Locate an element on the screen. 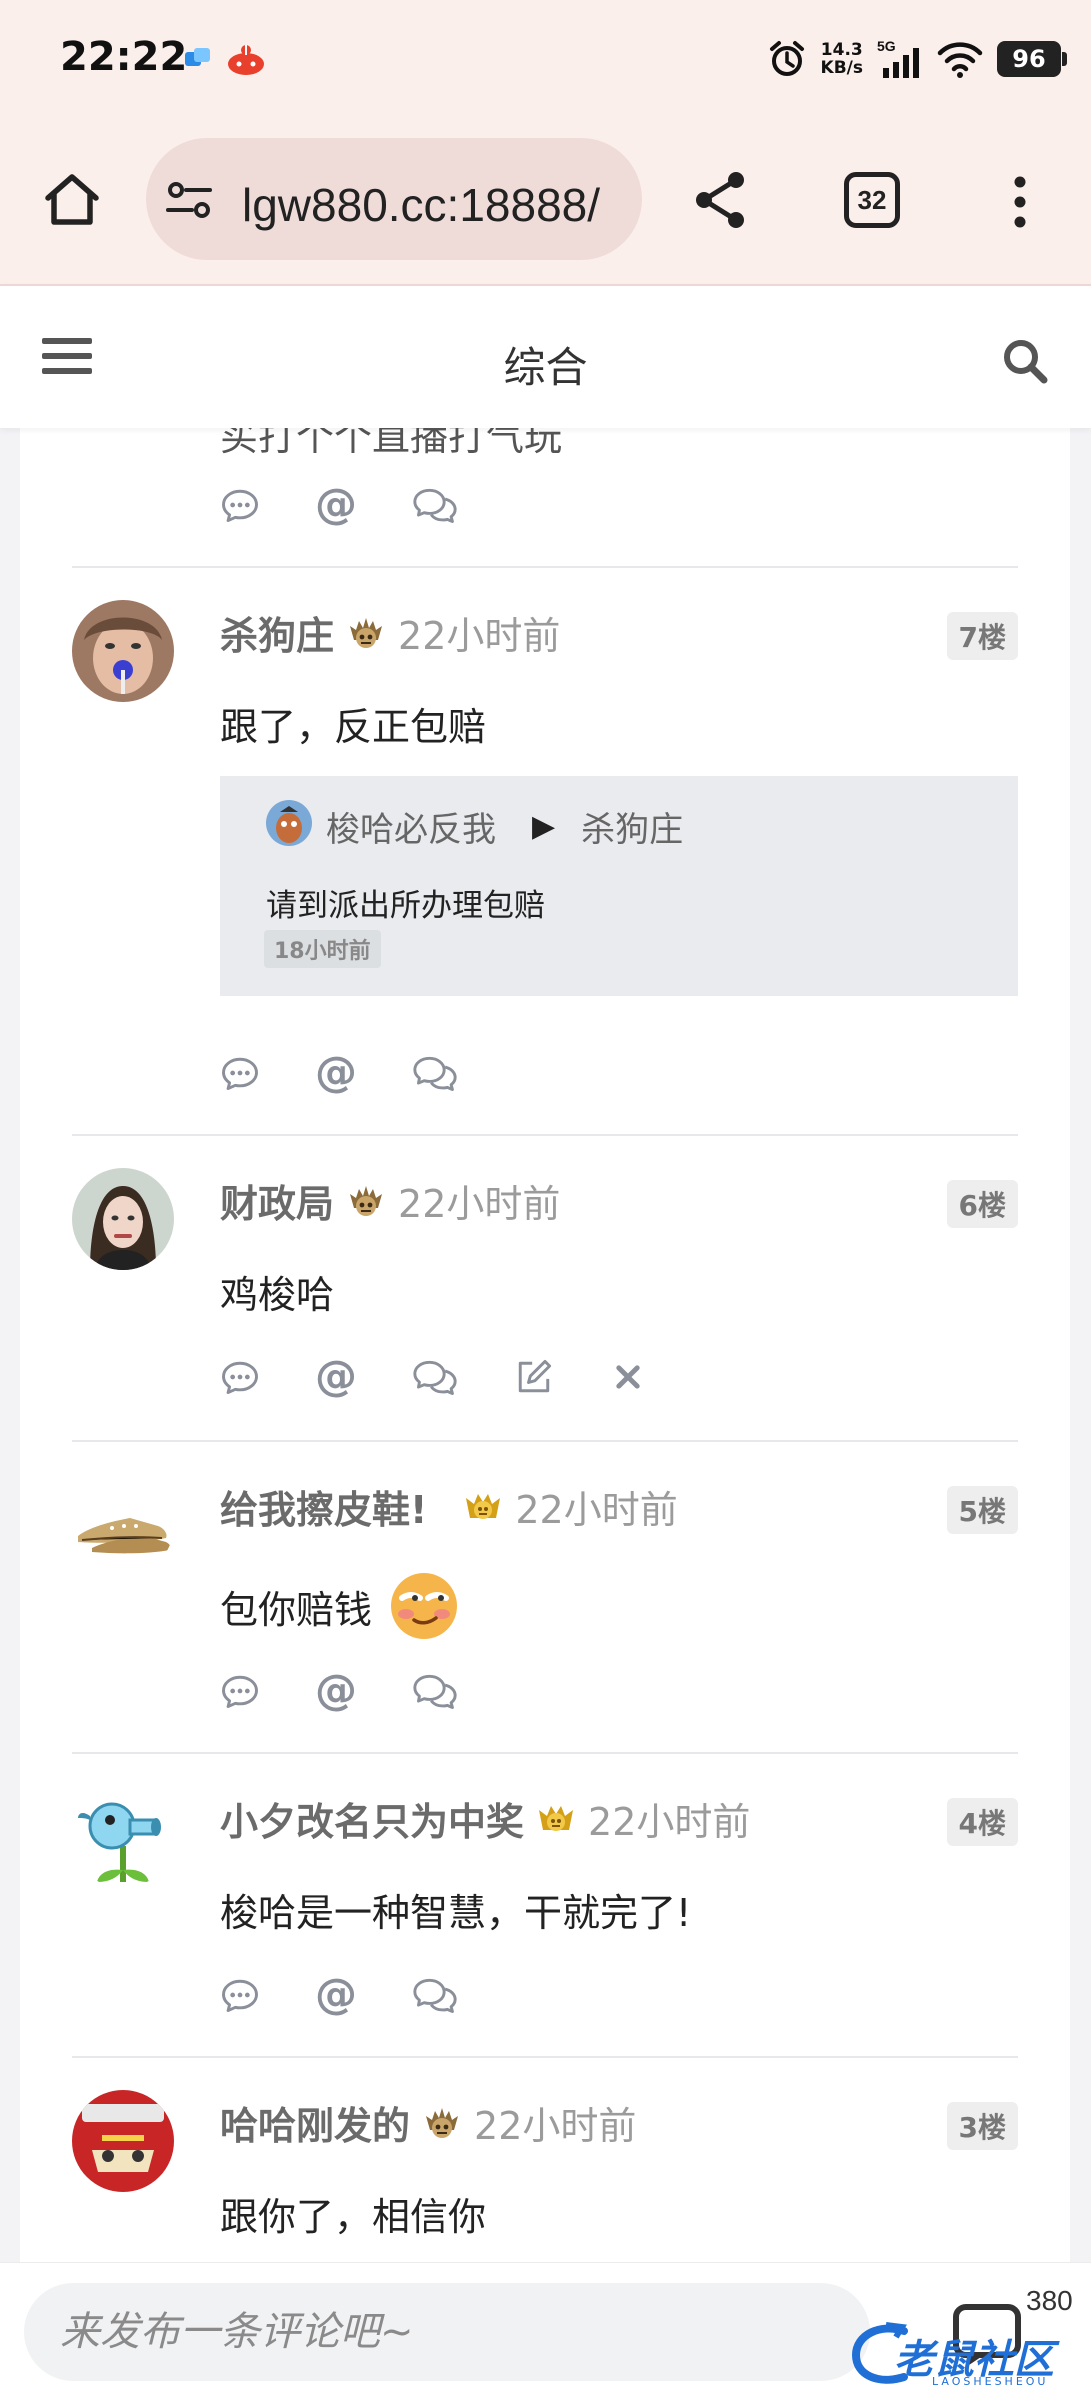 The image size is (1091, 2400). site-watermark-logo: 老鼠社区 LAOSHESHEOU is located at coordinates (965, 2356).